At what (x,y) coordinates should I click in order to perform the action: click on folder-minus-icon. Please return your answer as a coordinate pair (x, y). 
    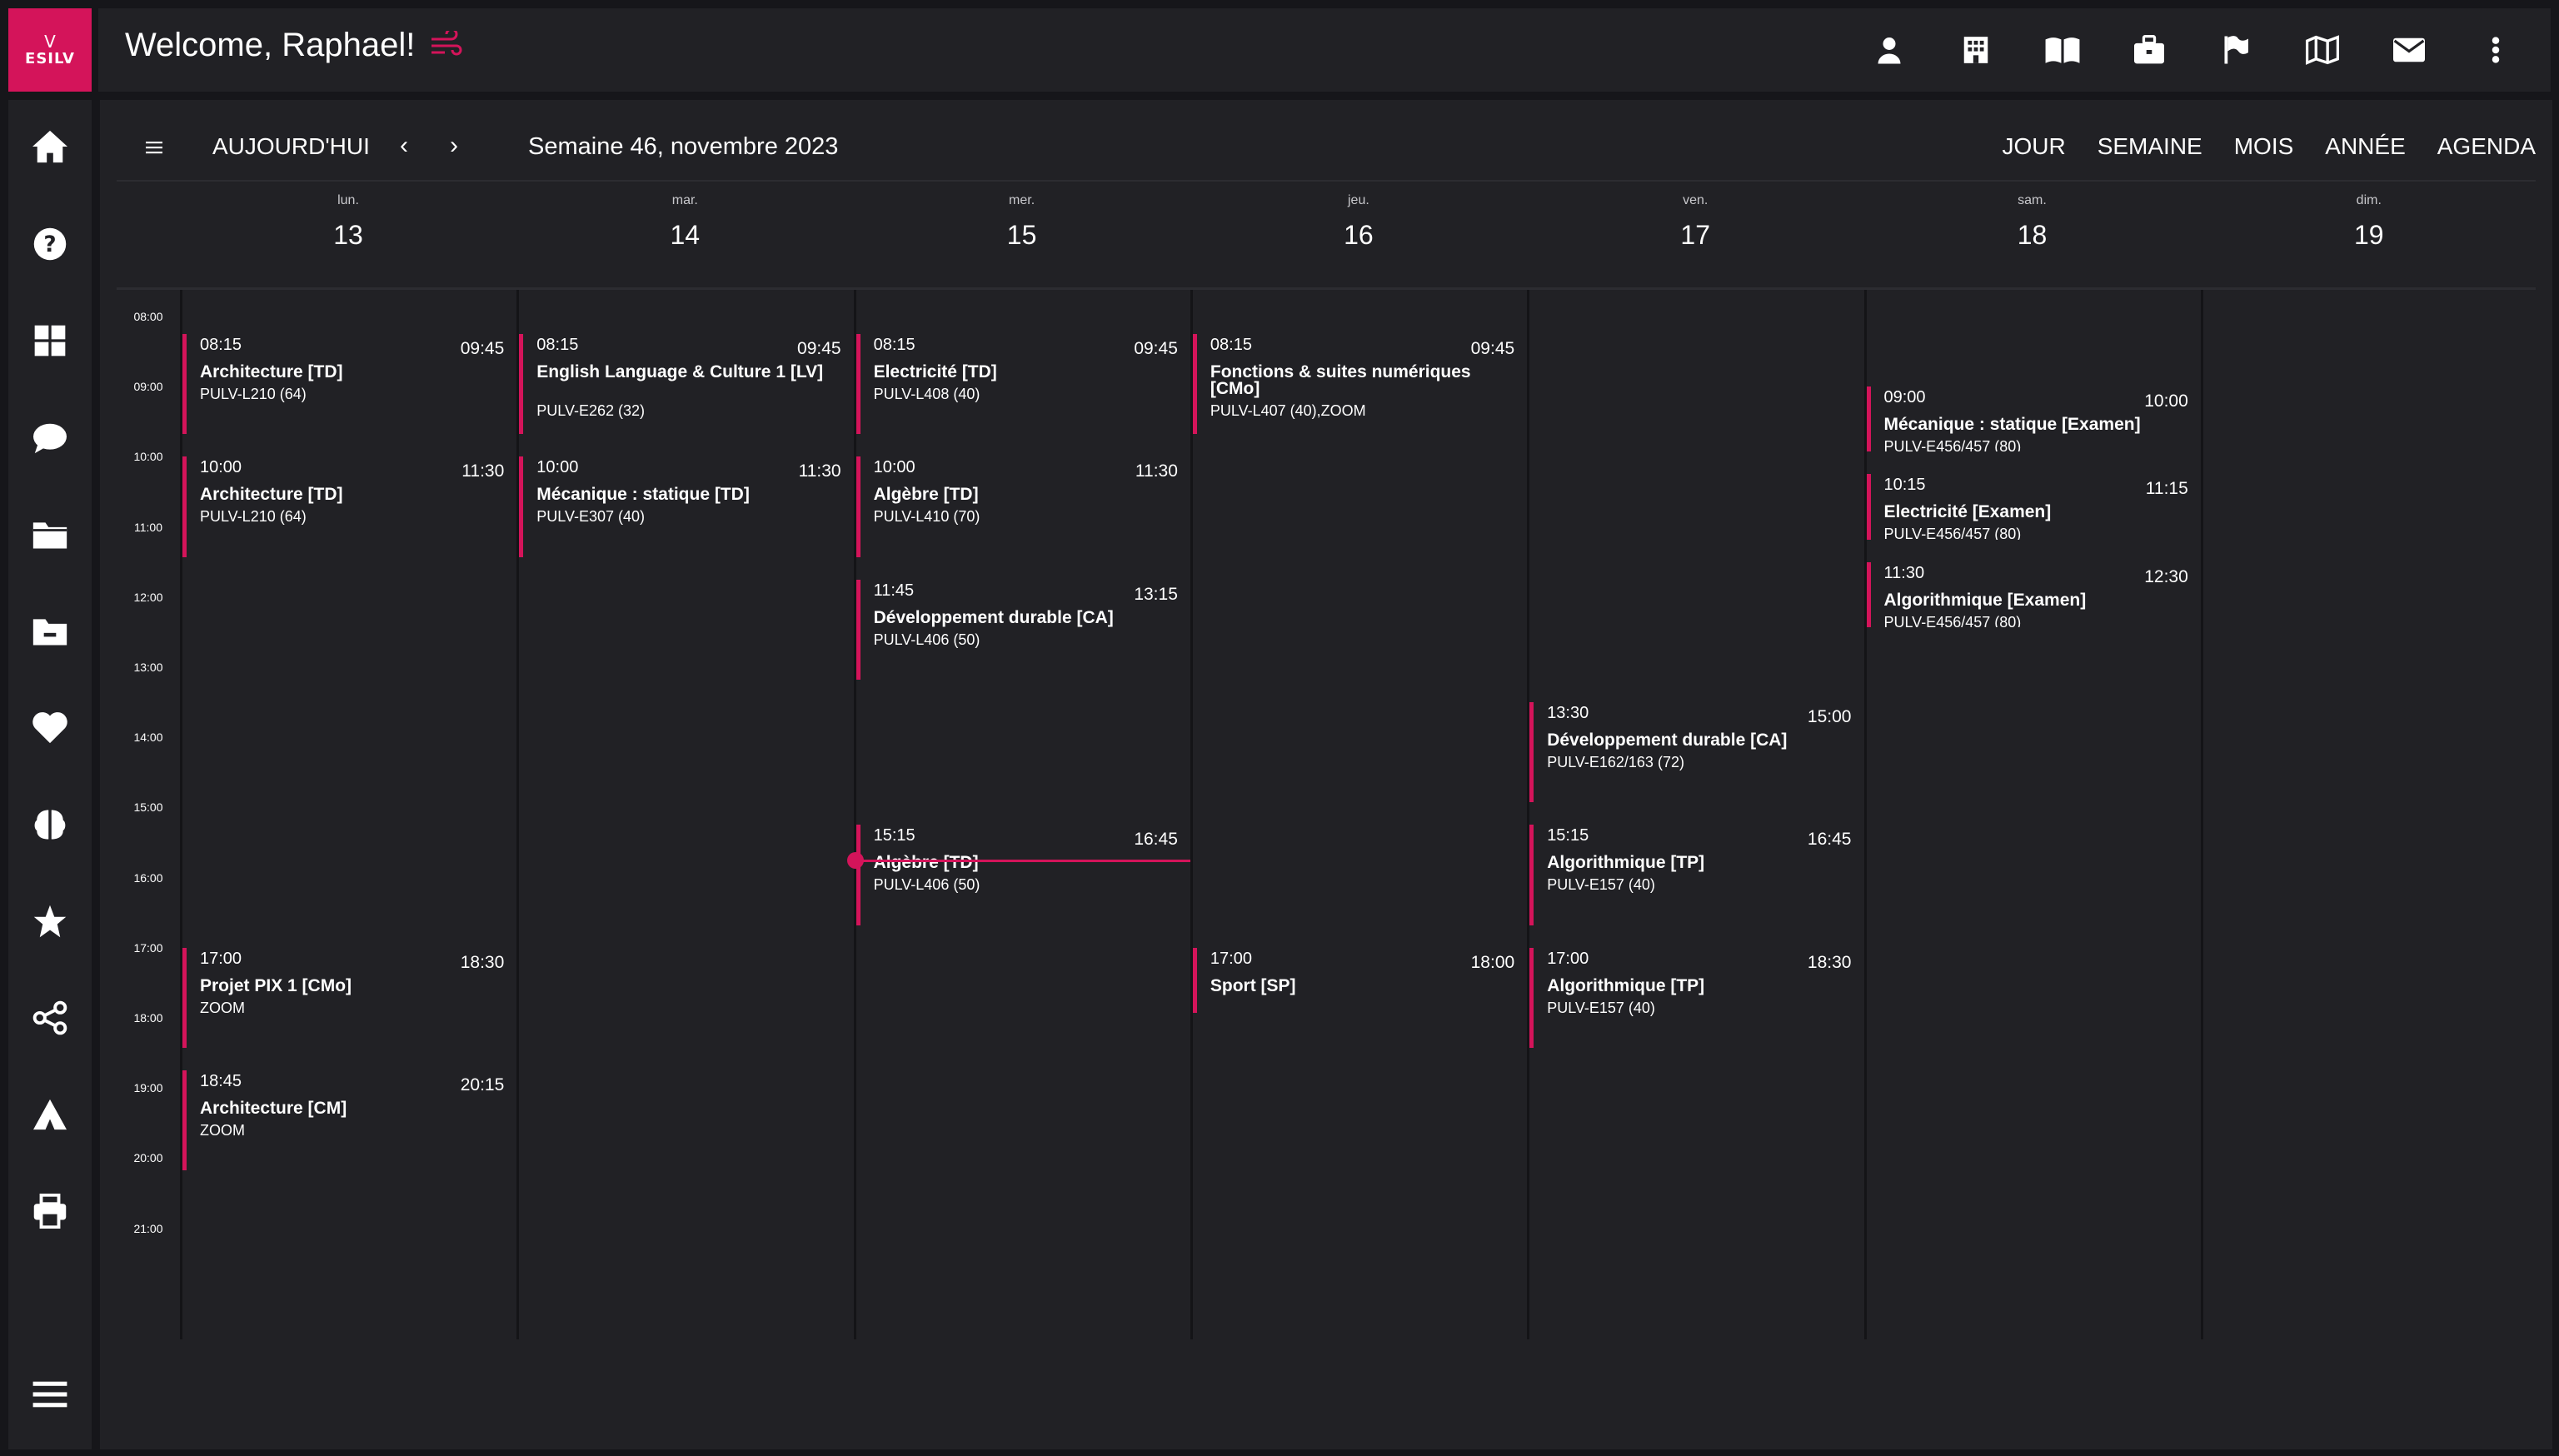
    Looking at the image, I should click on (50, 631).